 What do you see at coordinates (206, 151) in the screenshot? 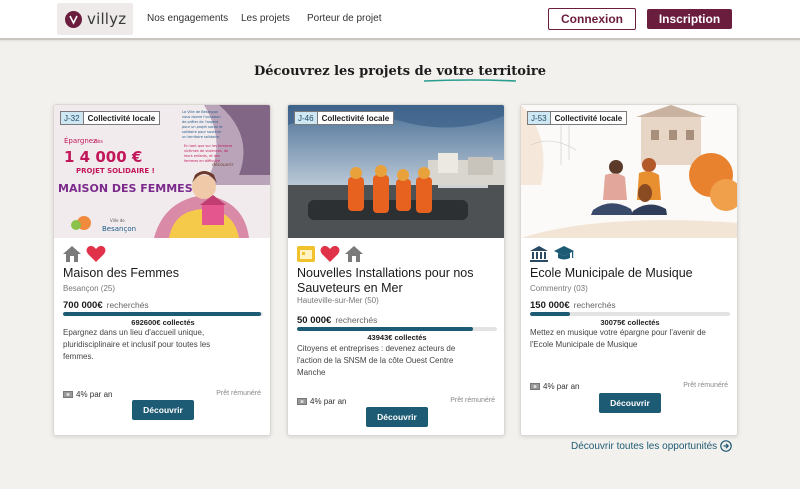
I see `image-mid-line: victimes de violences, de` at bounding box center [206, 151].